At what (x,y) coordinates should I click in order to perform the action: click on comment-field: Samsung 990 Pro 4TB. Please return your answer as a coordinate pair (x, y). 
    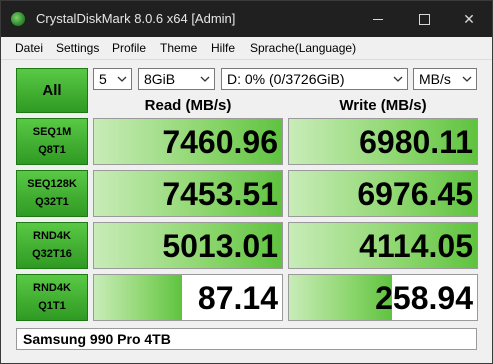
    Looking at the image, I should click on (246, 339).